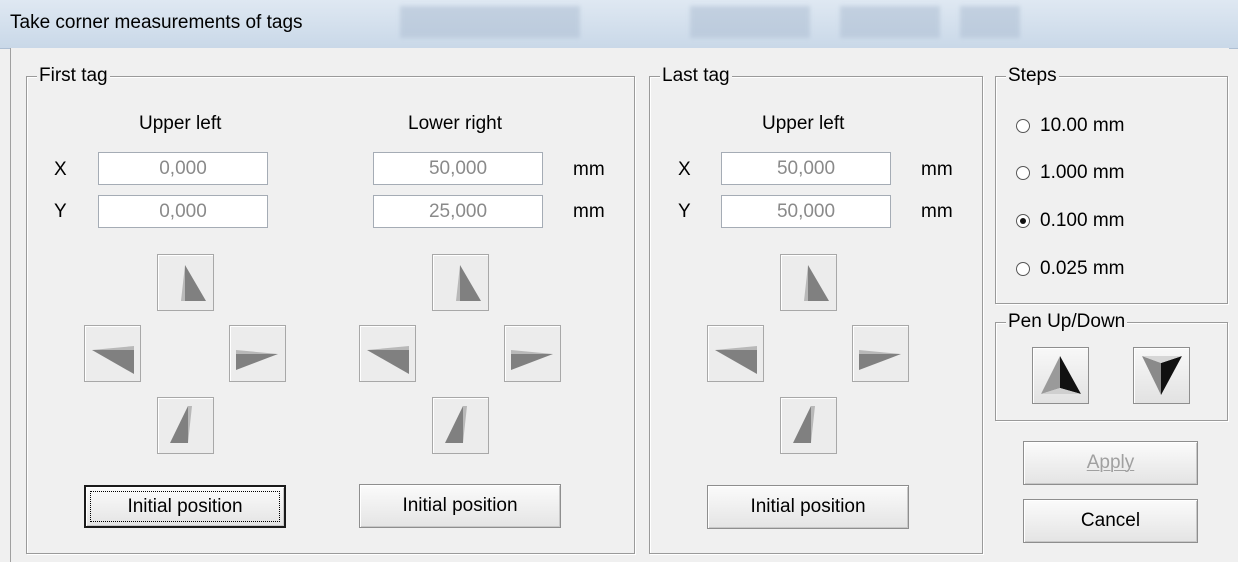 Image resolution: width=1238 pixels, height=562 pixels. I want to click on pen-legend: Pen Up/Down, so click(1067, 321).